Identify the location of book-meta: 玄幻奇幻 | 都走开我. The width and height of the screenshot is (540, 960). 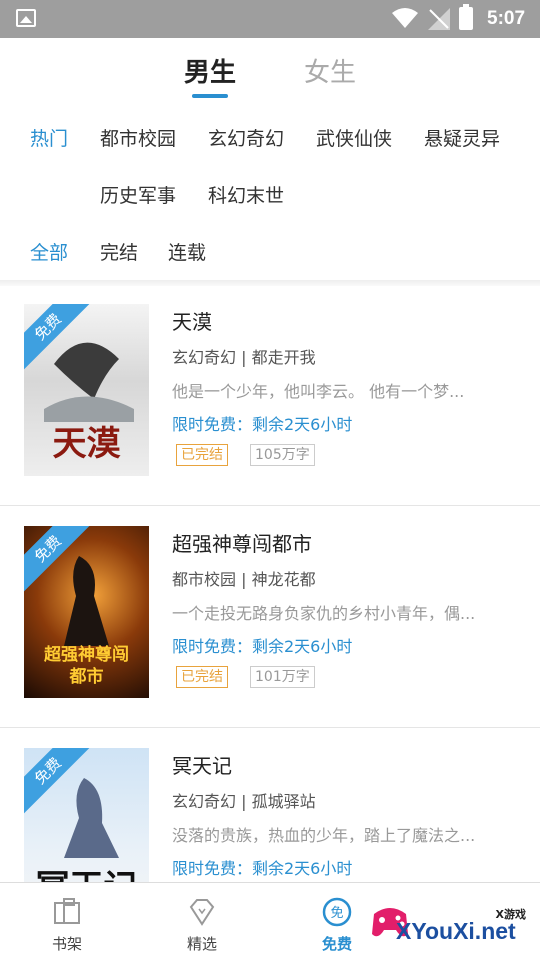
(244, 357).